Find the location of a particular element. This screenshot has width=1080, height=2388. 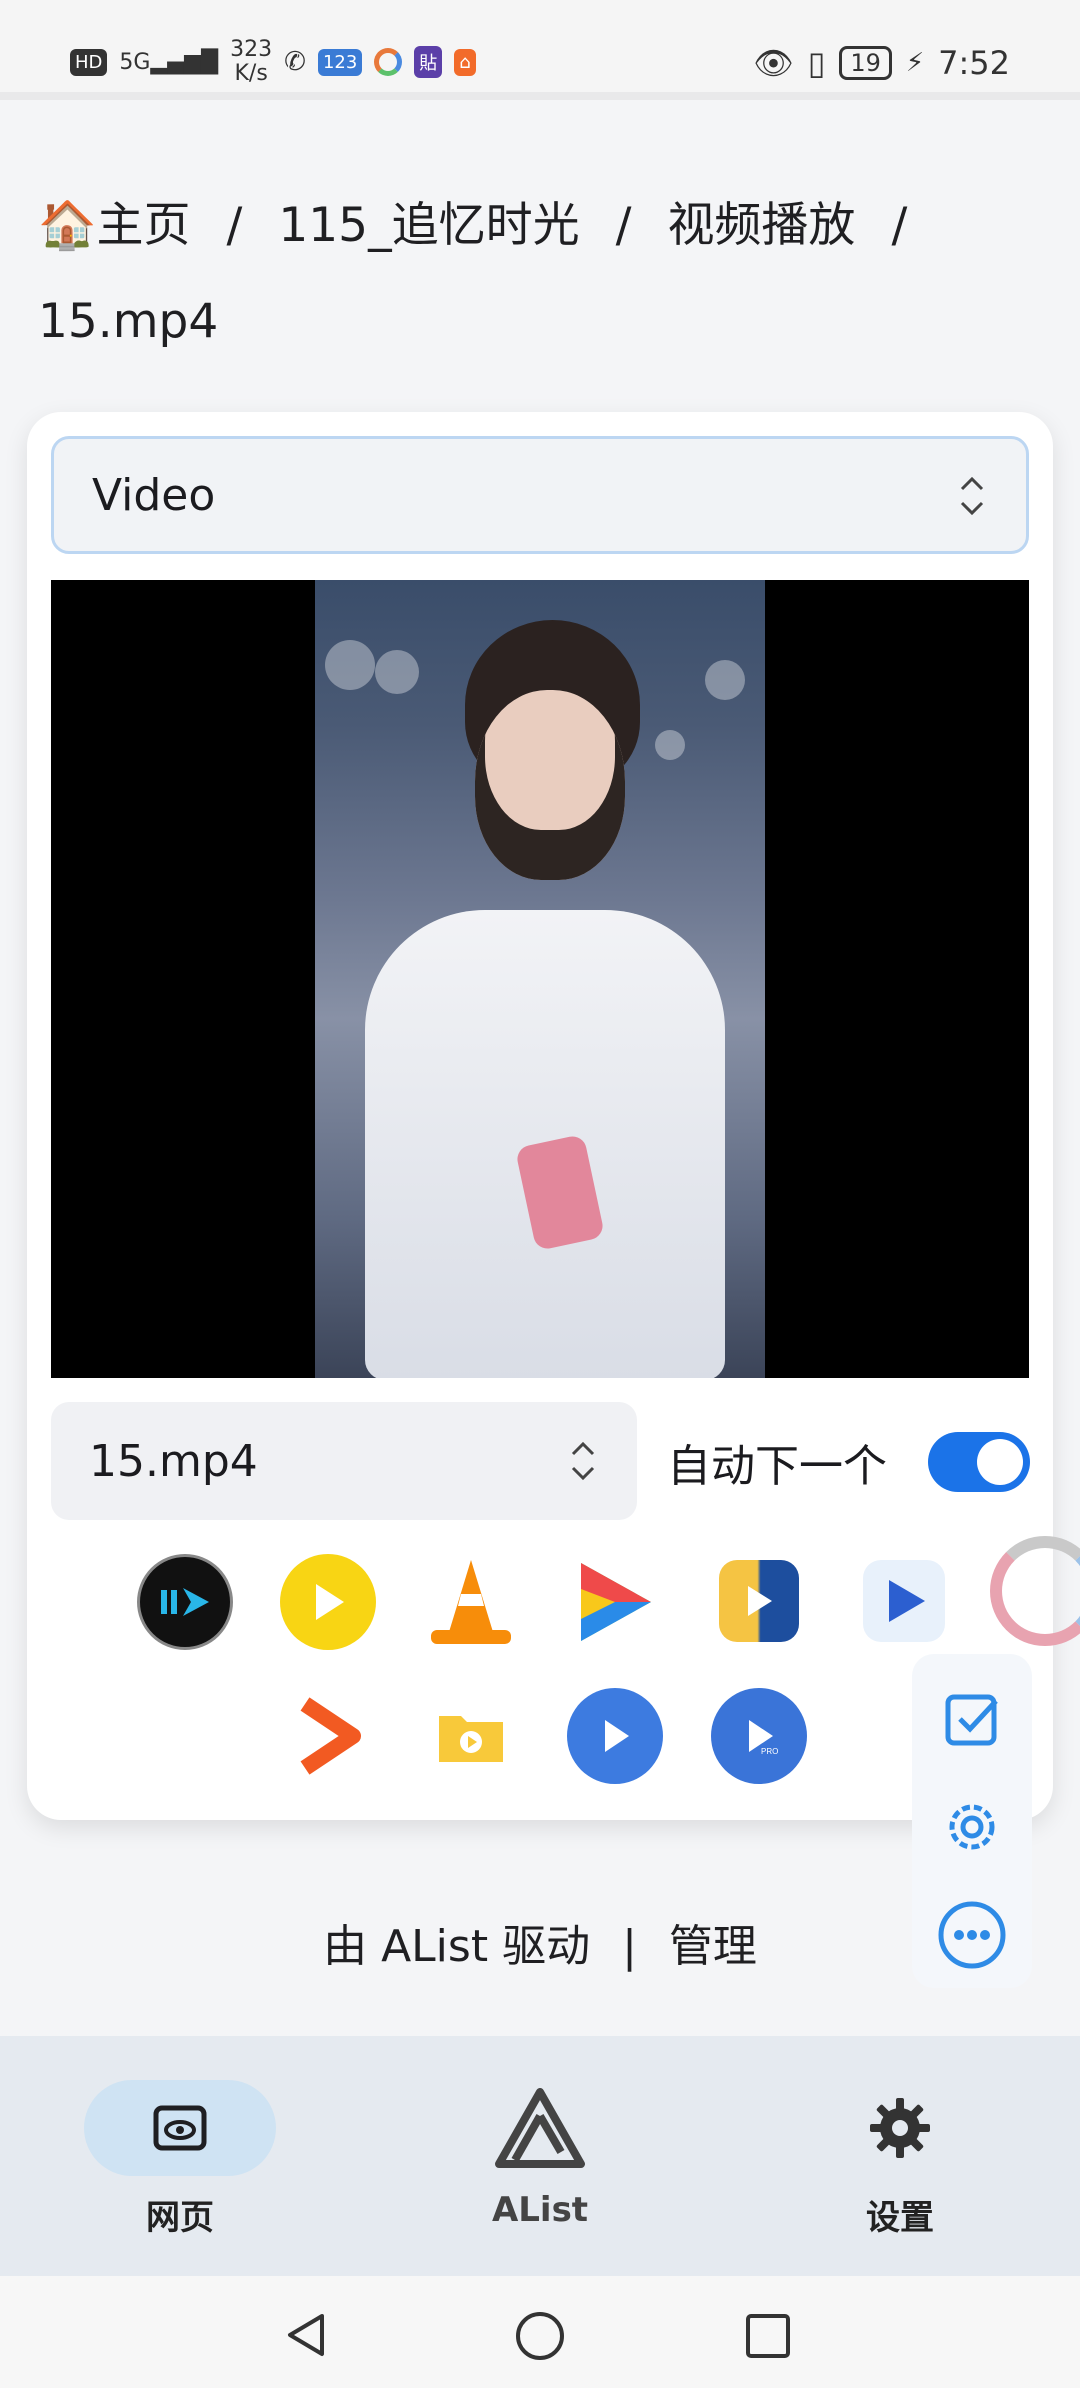

vlc-icon is located at coordinates (471, 1602).